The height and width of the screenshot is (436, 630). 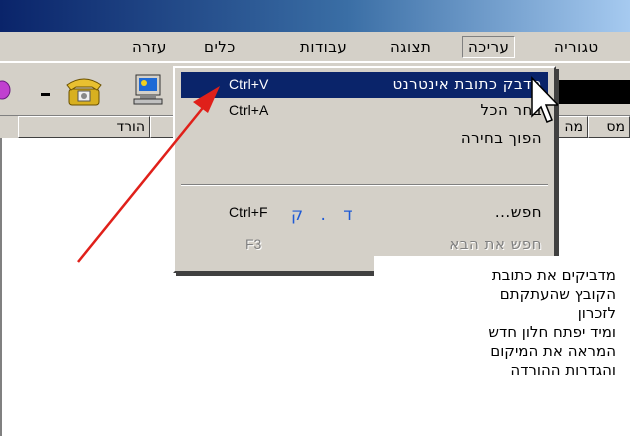 I want to click on callout-line: ומיד יפתח חלון חדש, so click(x=552, y=332).